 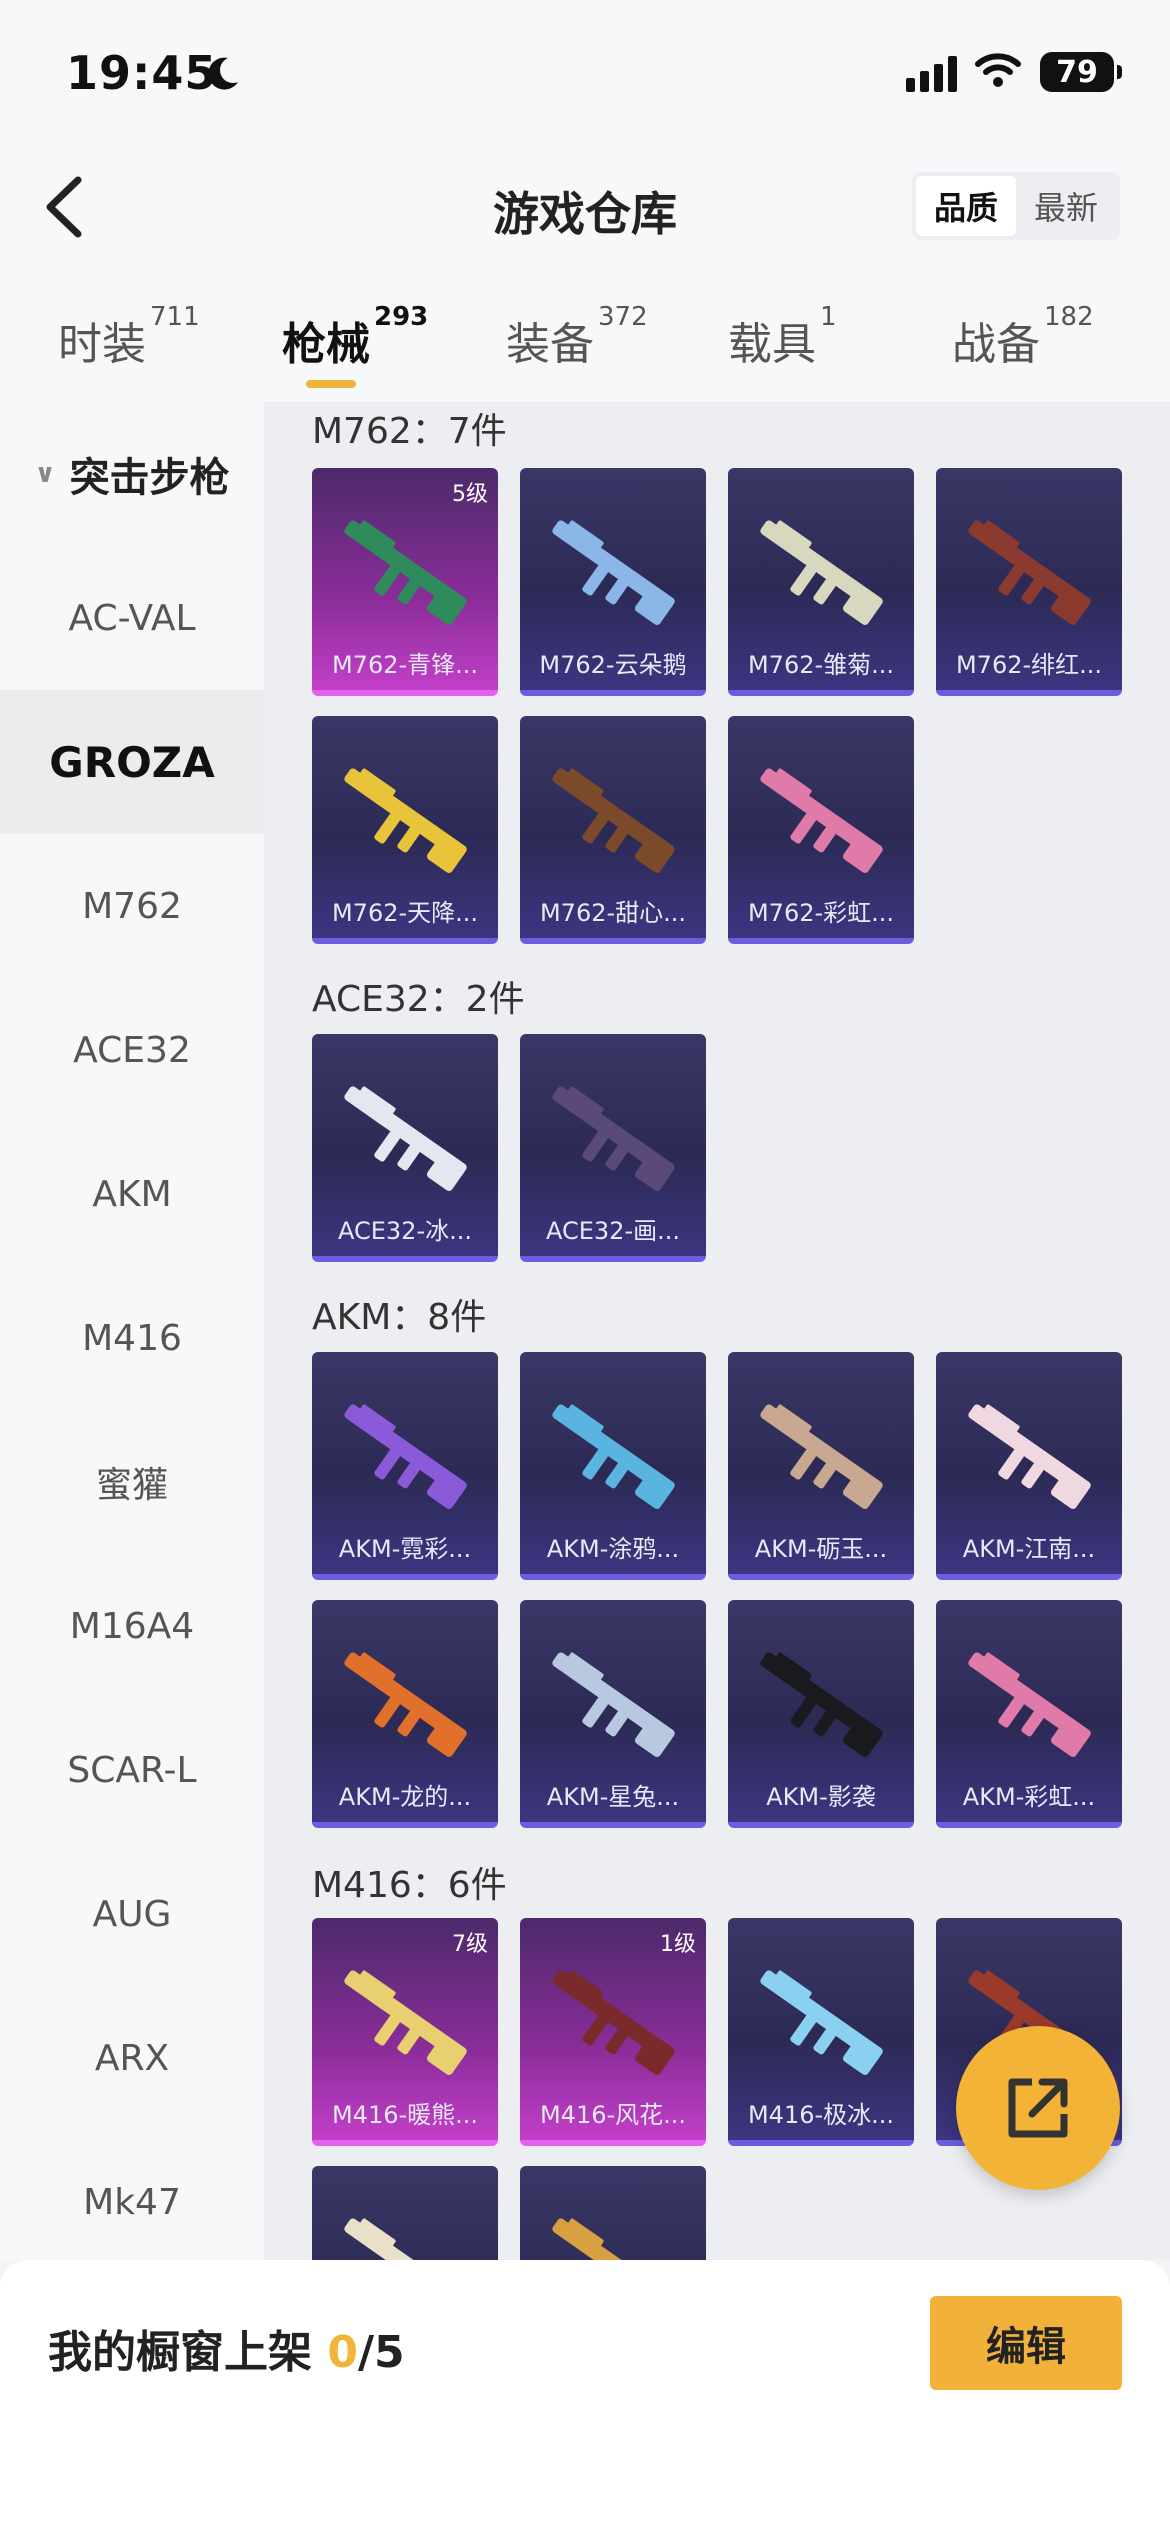 What do you see at coordinates (132, 906) in the screenshot?
I see `sidebar-item-m762: M762` at bounding box center [132, 906].